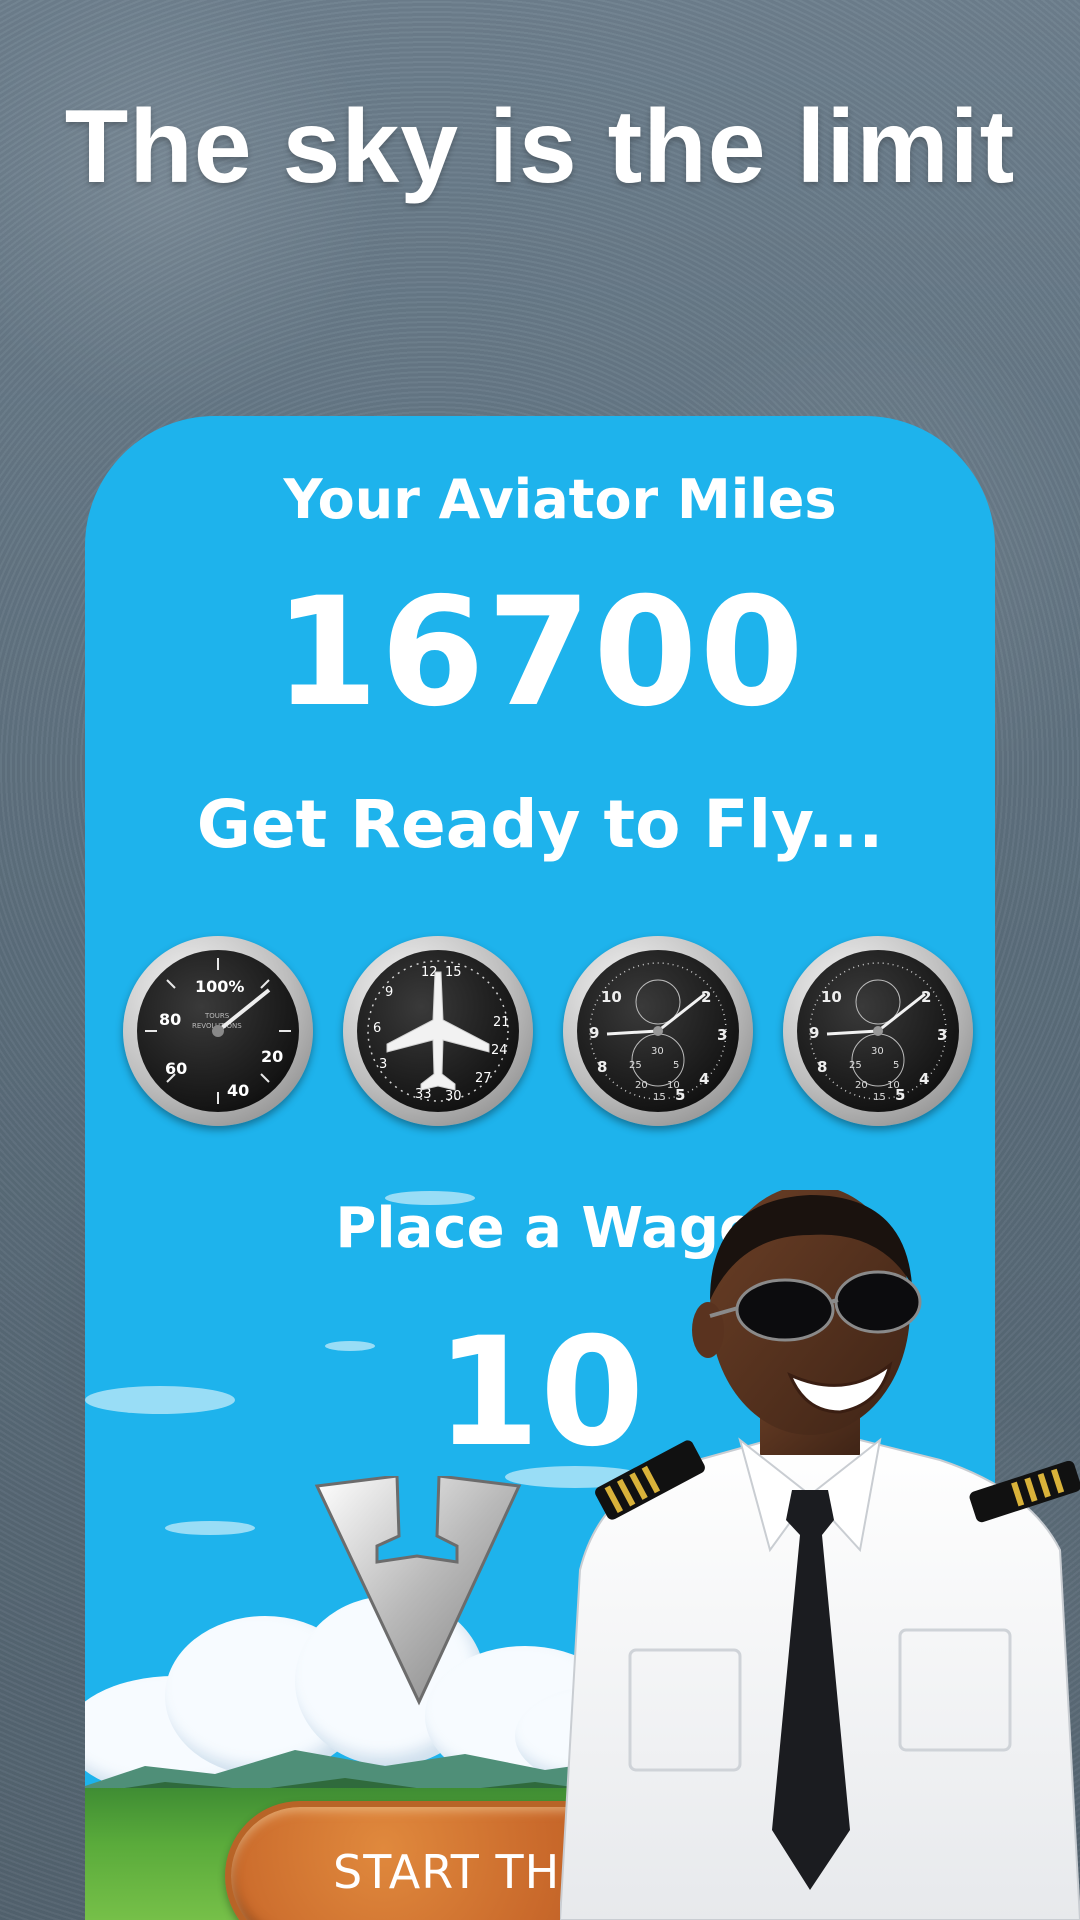 The image size is (1080, 1920). Describe the element at coordinates (560, 499) in the screenshot. I see `miles-label: Your Aviator Miles` at that location.